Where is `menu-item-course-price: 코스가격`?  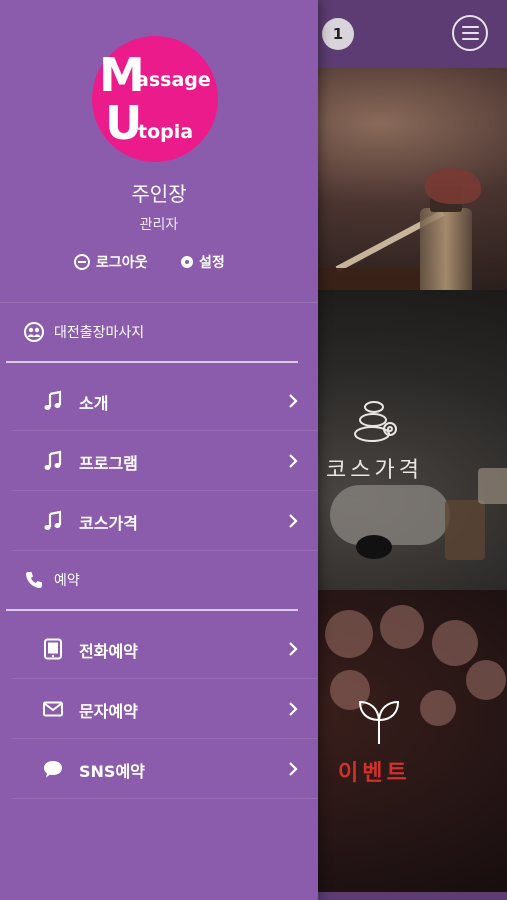
menu-item-course-price: 코스가격 is located at coordinates (165, 521).